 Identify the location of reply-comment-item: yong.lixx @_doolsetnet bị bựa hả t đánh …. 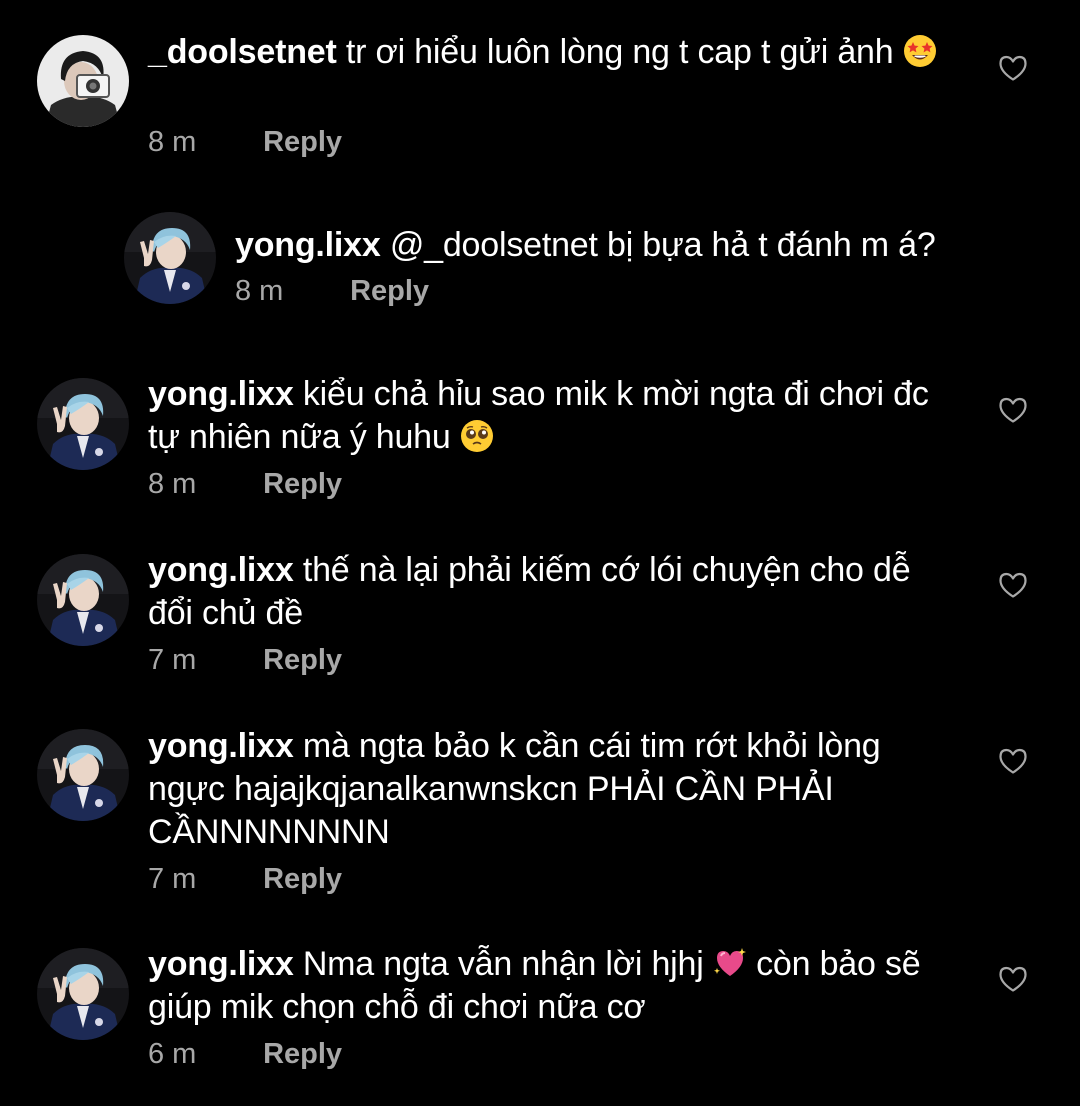
(540, 265).